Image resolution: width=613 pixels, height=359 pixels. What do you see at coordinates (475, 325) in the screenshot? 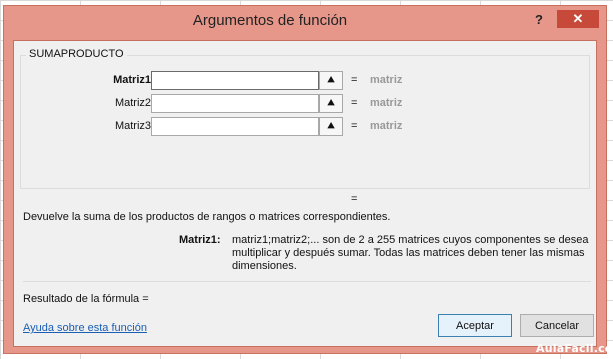
I see `accept-button: Aceptar` at bounding box center [475, 325].